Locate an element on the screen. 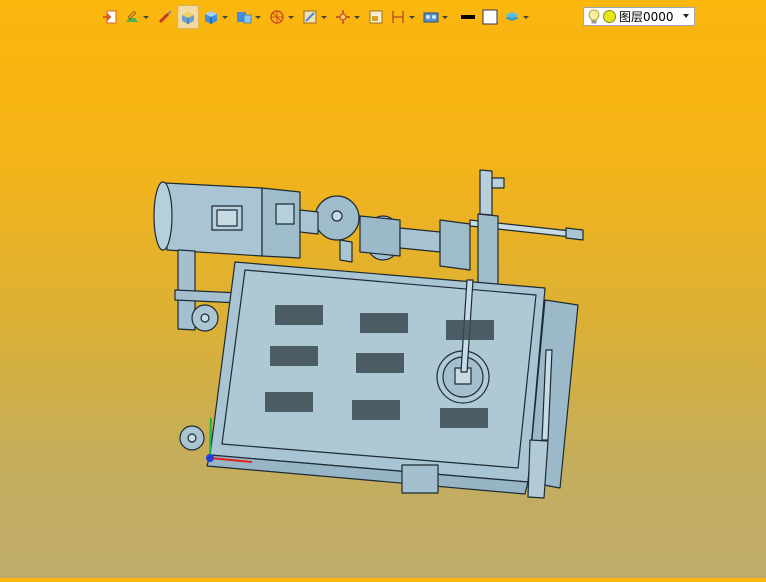  frame-button is located at coordinates (376, 17).